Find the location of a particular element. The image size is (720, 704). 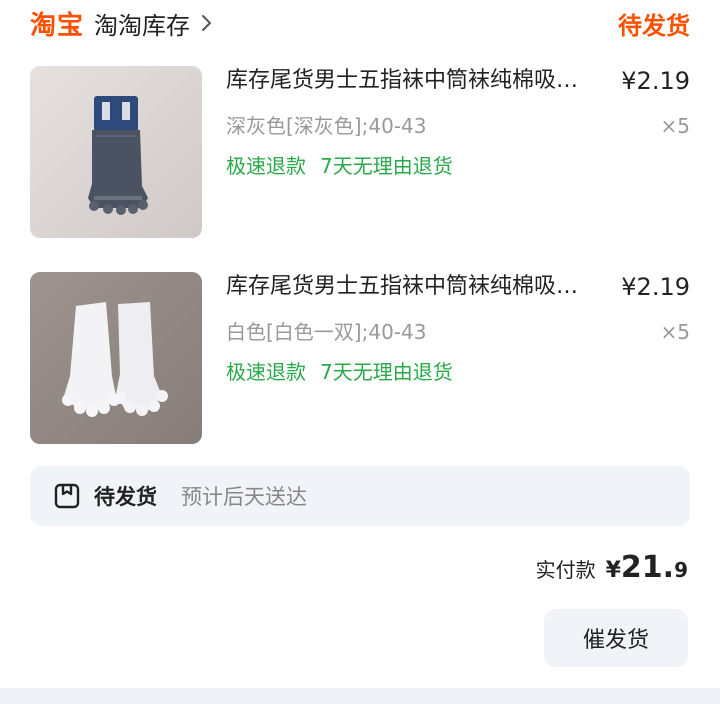

product-image-dark-socks is located at coordinates (116, 152).